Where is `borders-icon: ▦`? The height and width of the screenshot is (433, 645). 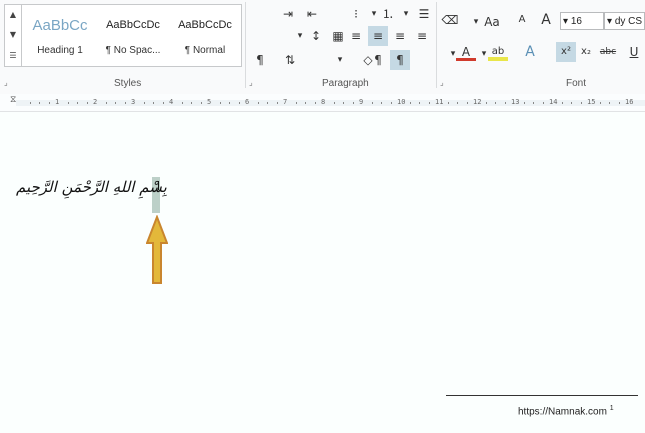 borders-icon: ▦ is located at coordinates (338, 36).